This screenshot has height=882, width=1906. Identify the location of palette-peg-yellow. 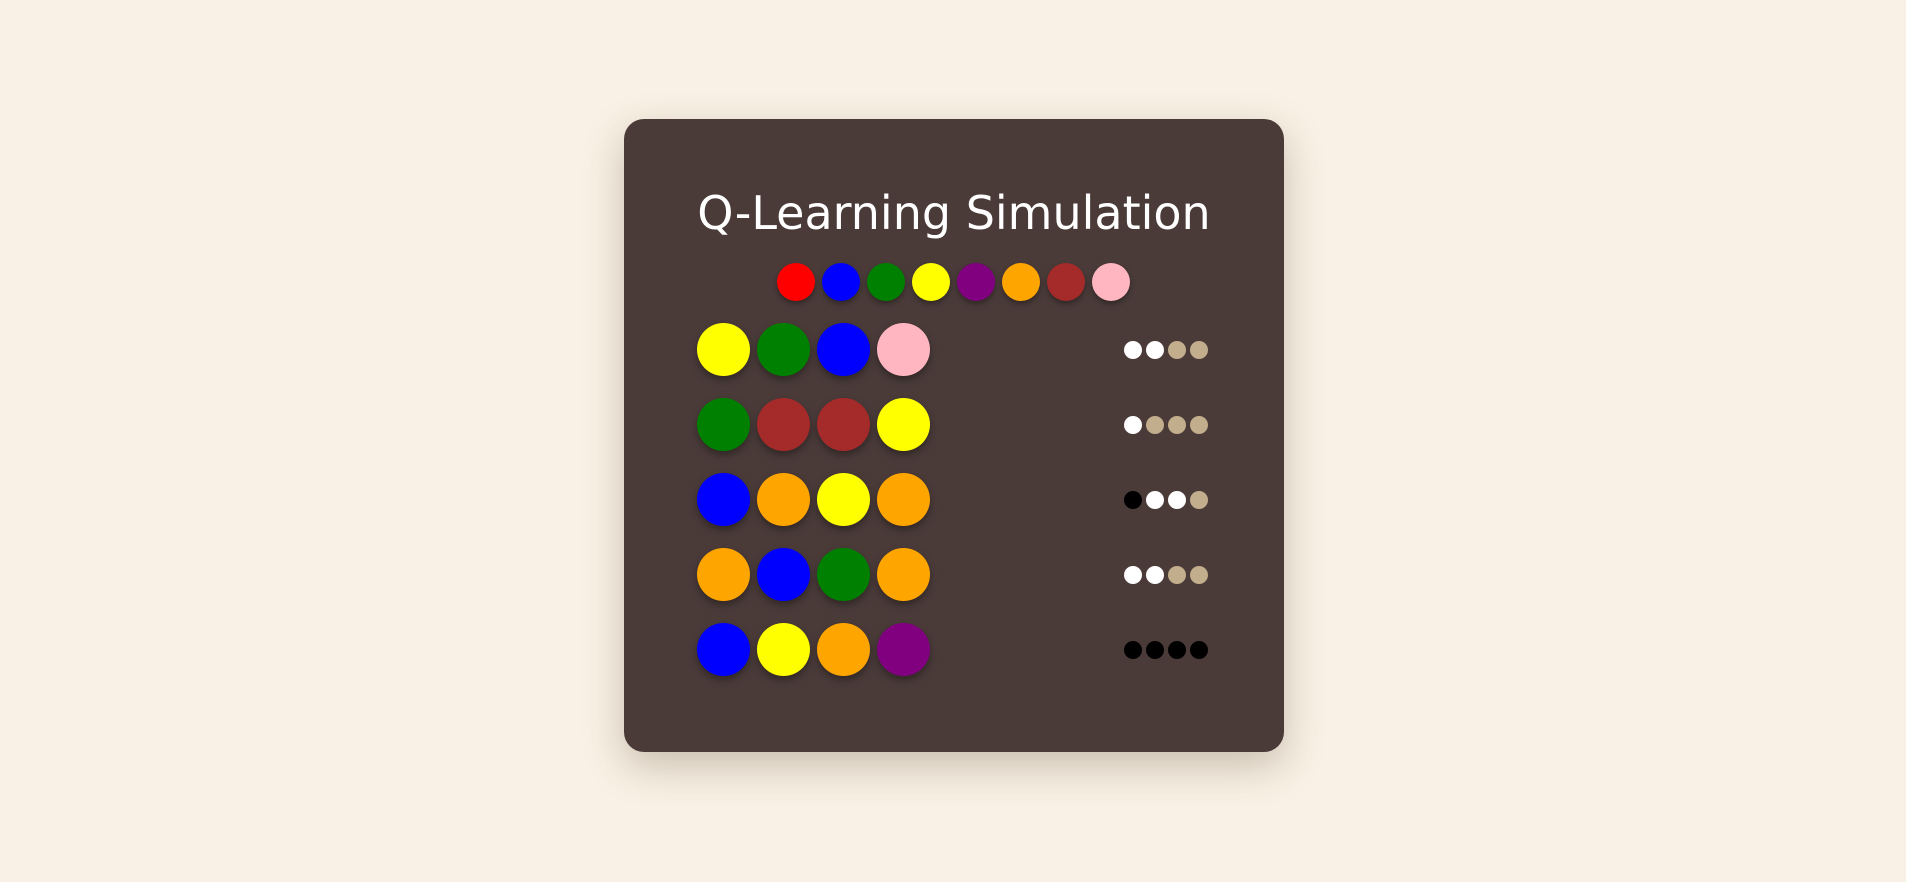
(931, 282).